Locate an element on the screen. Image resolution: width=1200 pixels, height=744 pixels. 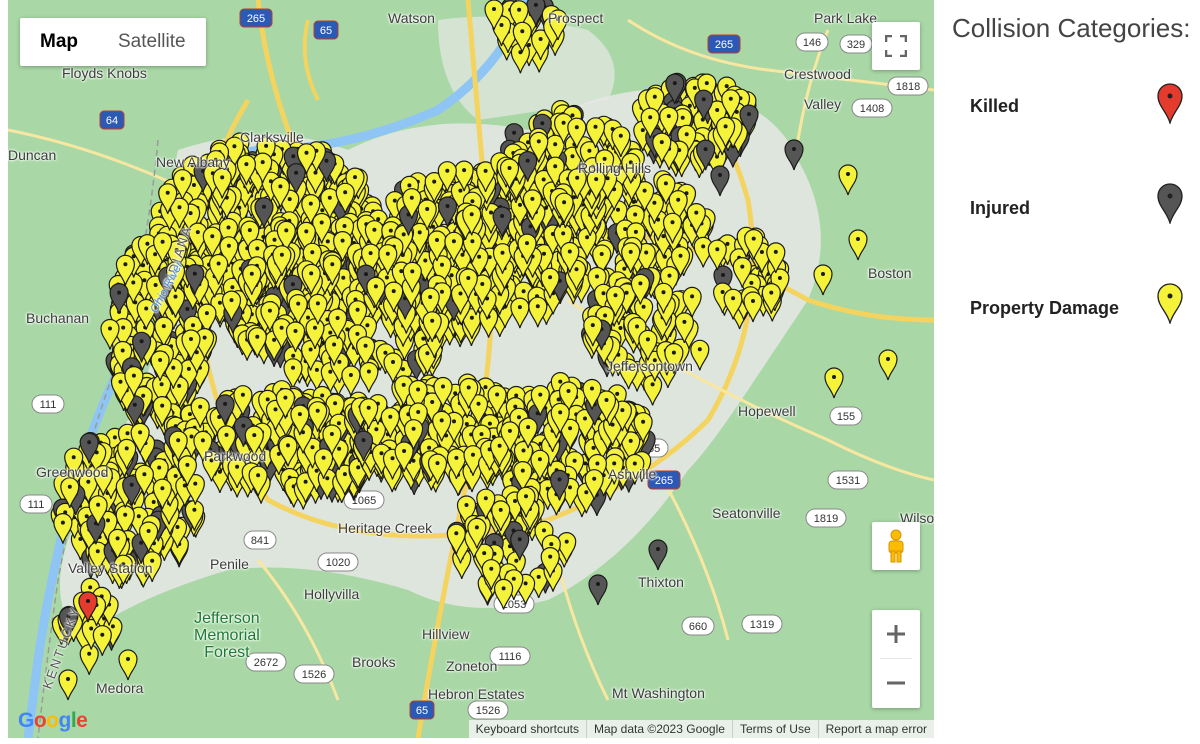
route-shield: 1065 is located at coordinates (364, 500).